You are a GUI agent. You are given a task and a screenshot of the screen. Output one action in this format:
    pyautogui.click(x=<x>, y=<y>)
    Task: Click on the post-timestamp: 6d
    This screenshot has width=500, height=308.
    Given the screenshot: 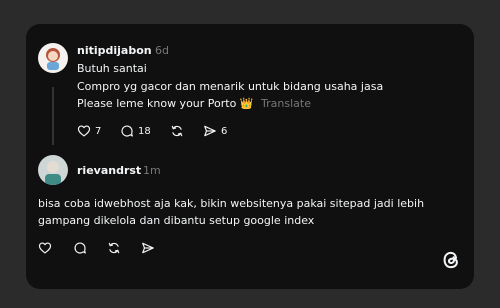 What is the action you would take?
    pyautogui.click(x=162, y=50)
    